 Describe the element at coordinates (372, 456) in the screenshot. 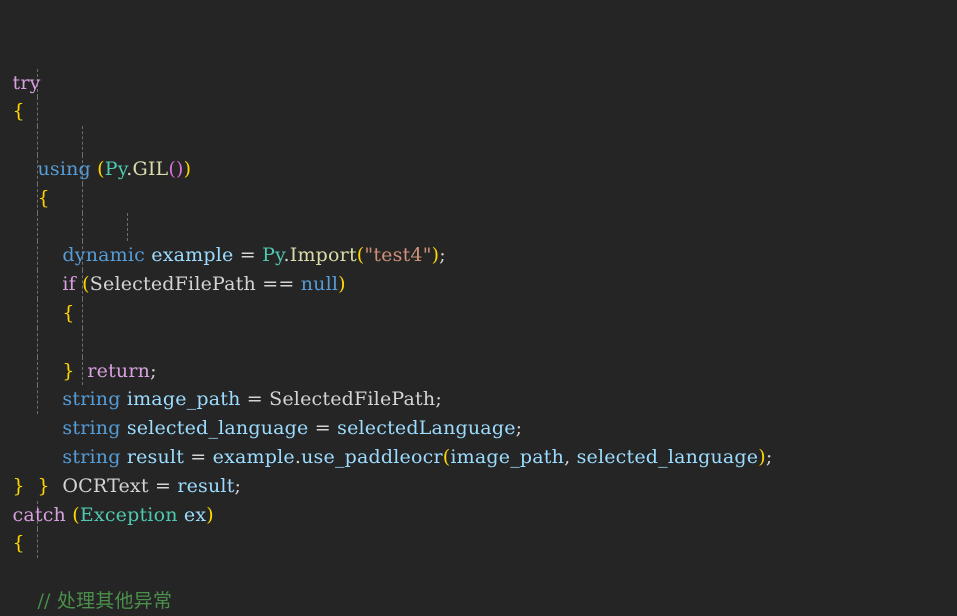

I see `token-use-paddleocr: use_paddleocr` at that location.